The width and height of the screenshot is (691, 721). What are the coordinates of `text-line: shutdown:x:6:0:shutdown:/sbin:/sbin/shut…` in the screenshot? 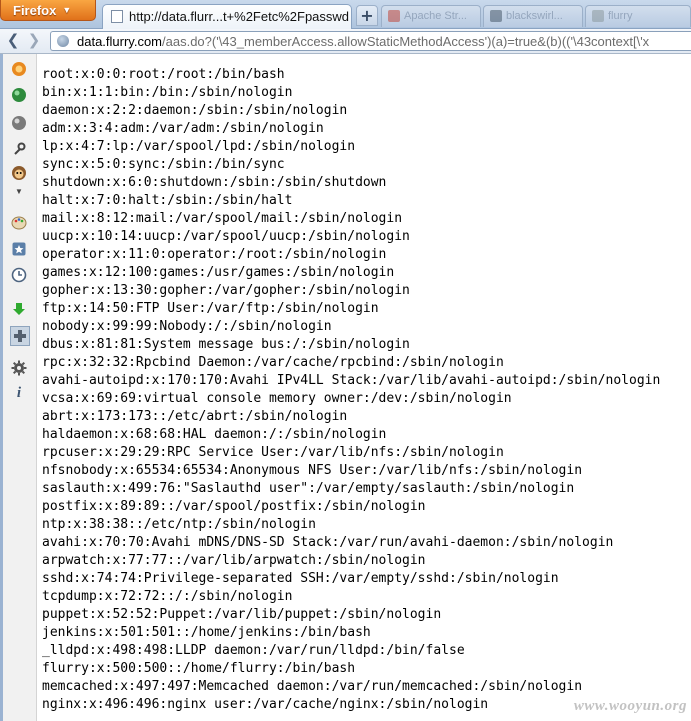 It's located at (214, 182).